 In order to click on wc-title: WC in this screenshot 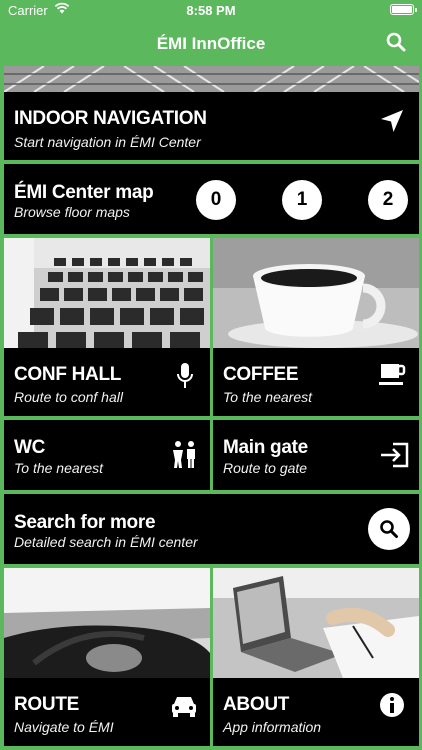, I will do `click(30, 447)`.